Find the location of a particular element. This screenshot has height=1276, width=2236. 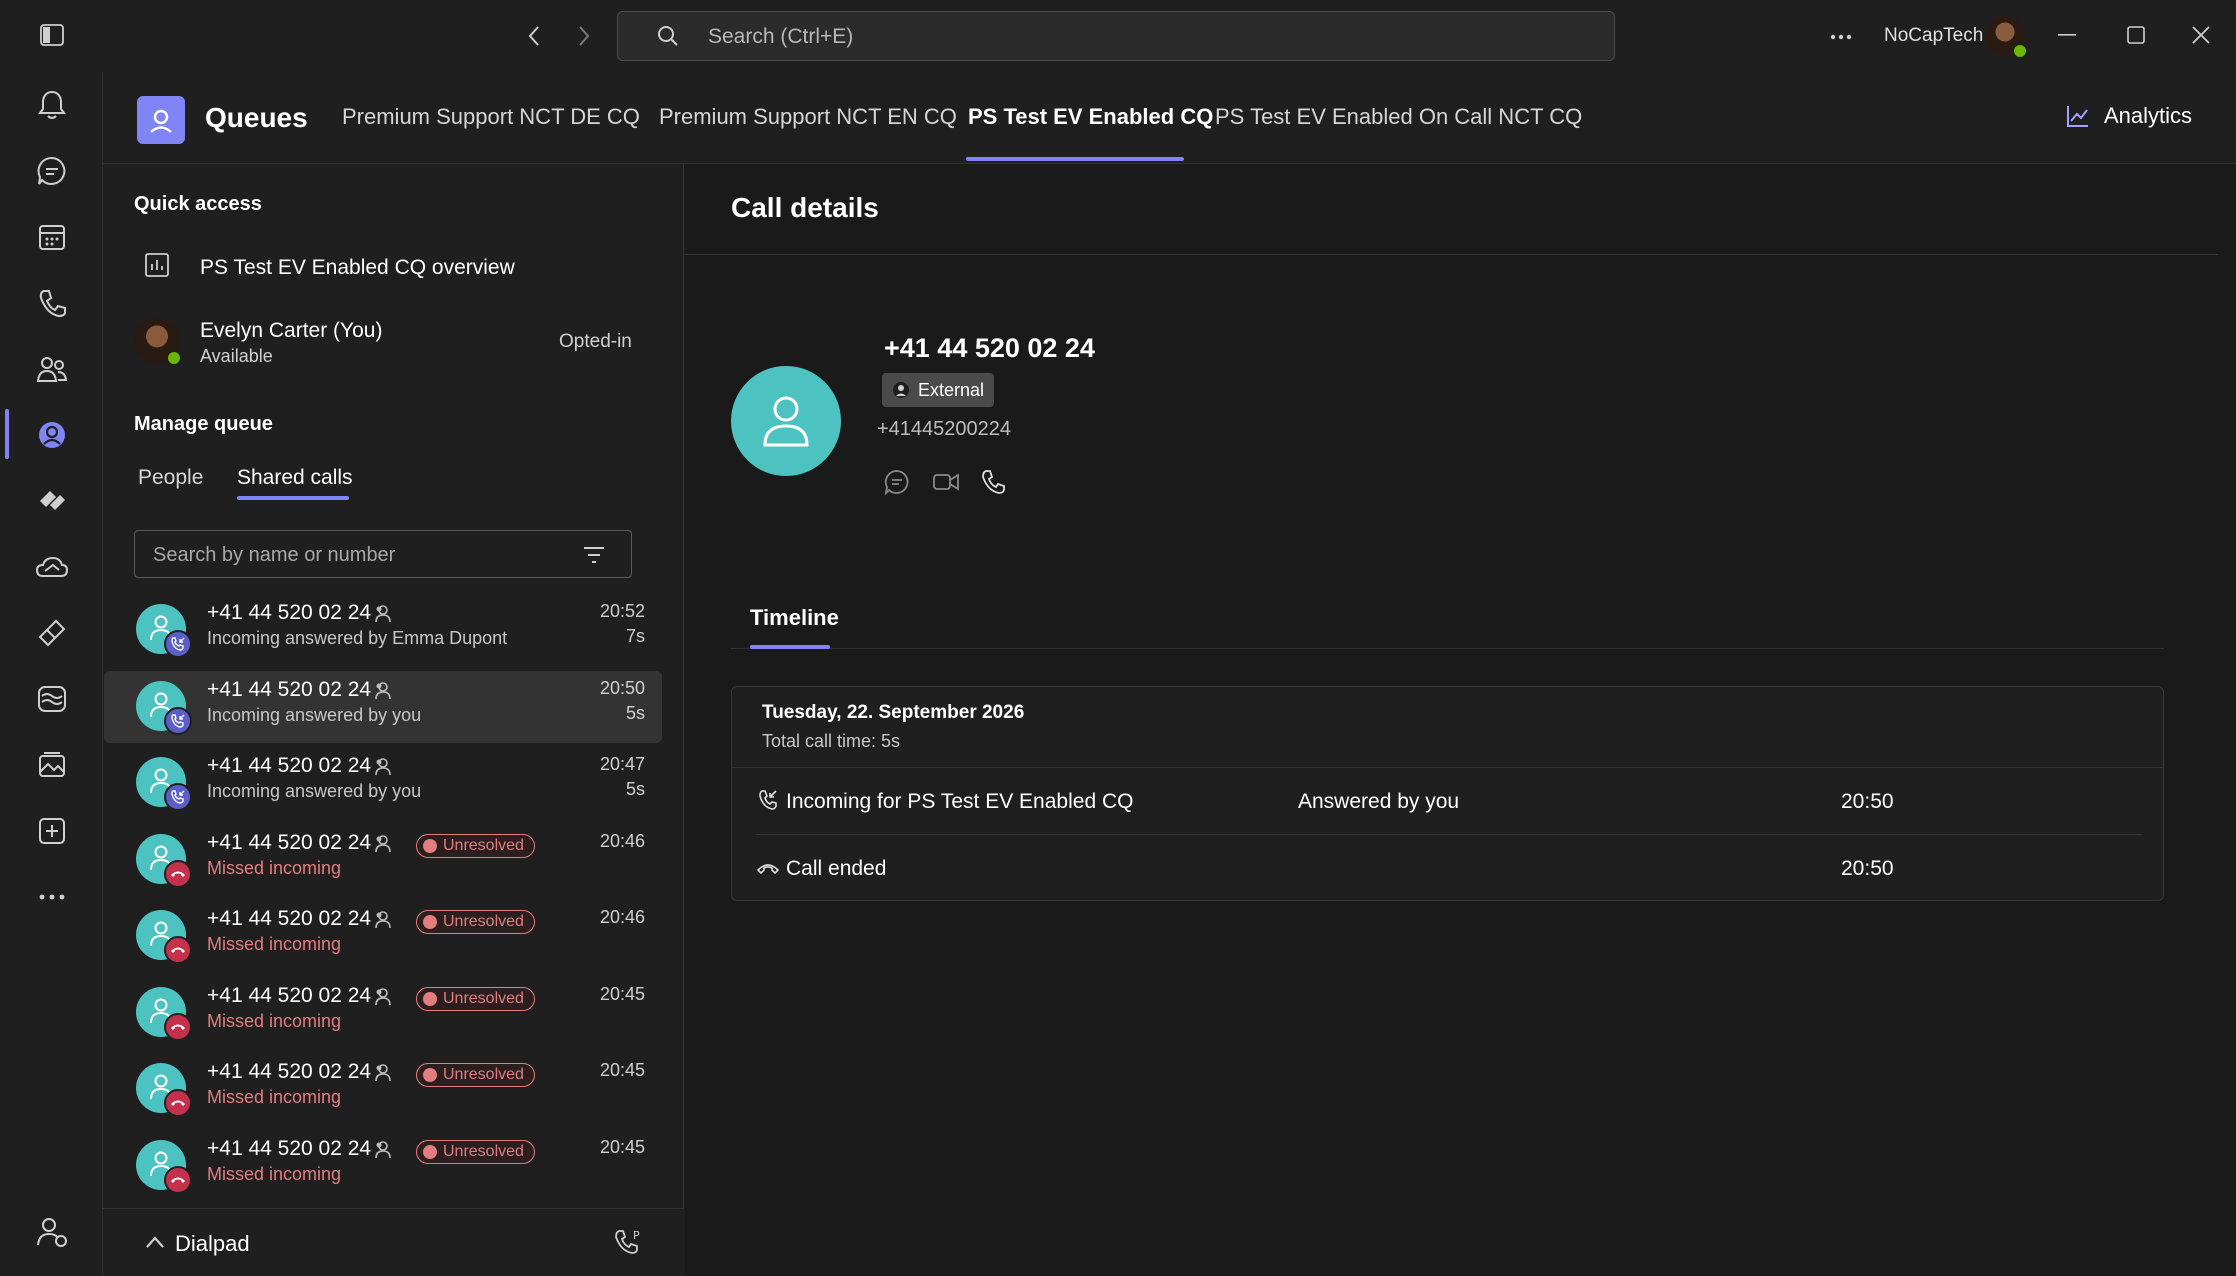

call-time: 20:50 is located at coordinates (622, 687).